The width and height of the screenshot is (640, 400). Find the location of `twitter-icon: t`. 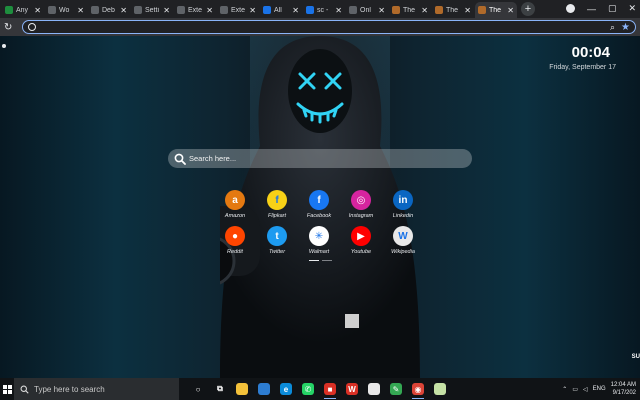

twitter-icon: t is located at coordinates (277, 236).